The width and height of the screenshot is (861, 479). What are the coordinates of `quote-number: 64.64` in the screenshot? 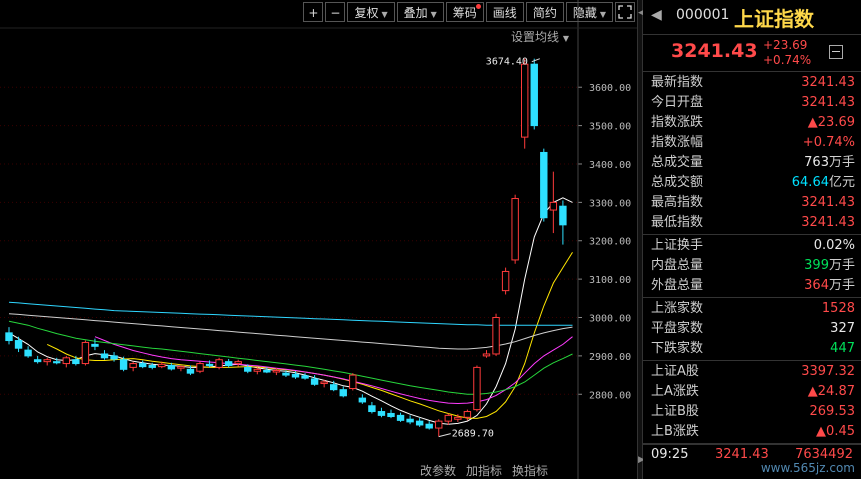 It's located at (810, 182).